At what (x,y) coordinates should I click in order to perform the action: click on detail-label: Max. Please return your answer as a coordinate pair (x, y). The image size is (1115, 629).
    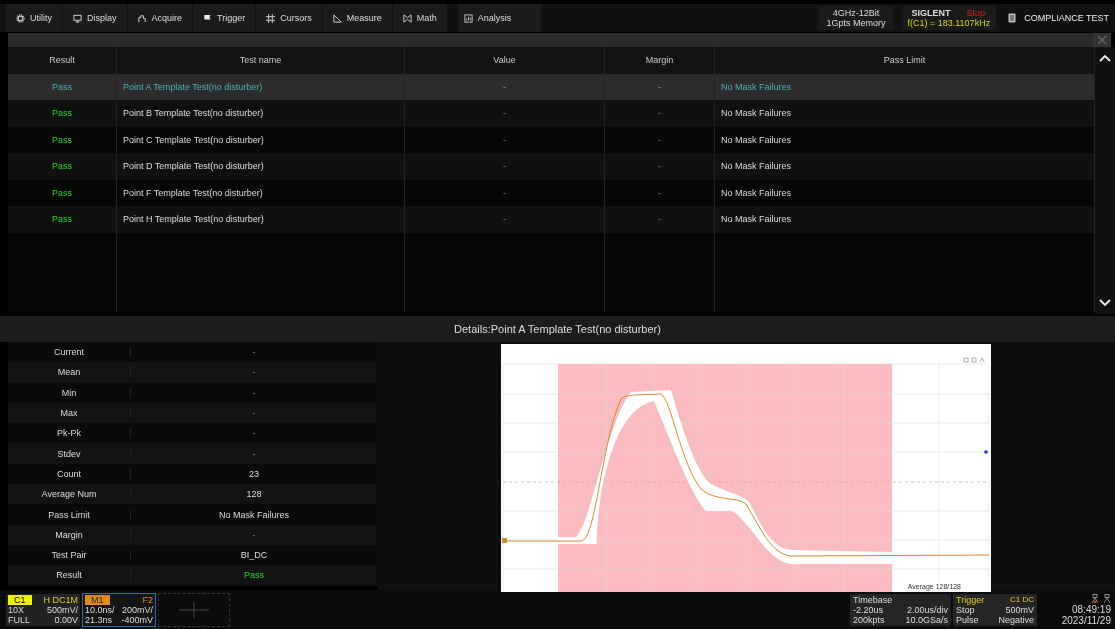
    Looking at the image, I should click on (69, 413).